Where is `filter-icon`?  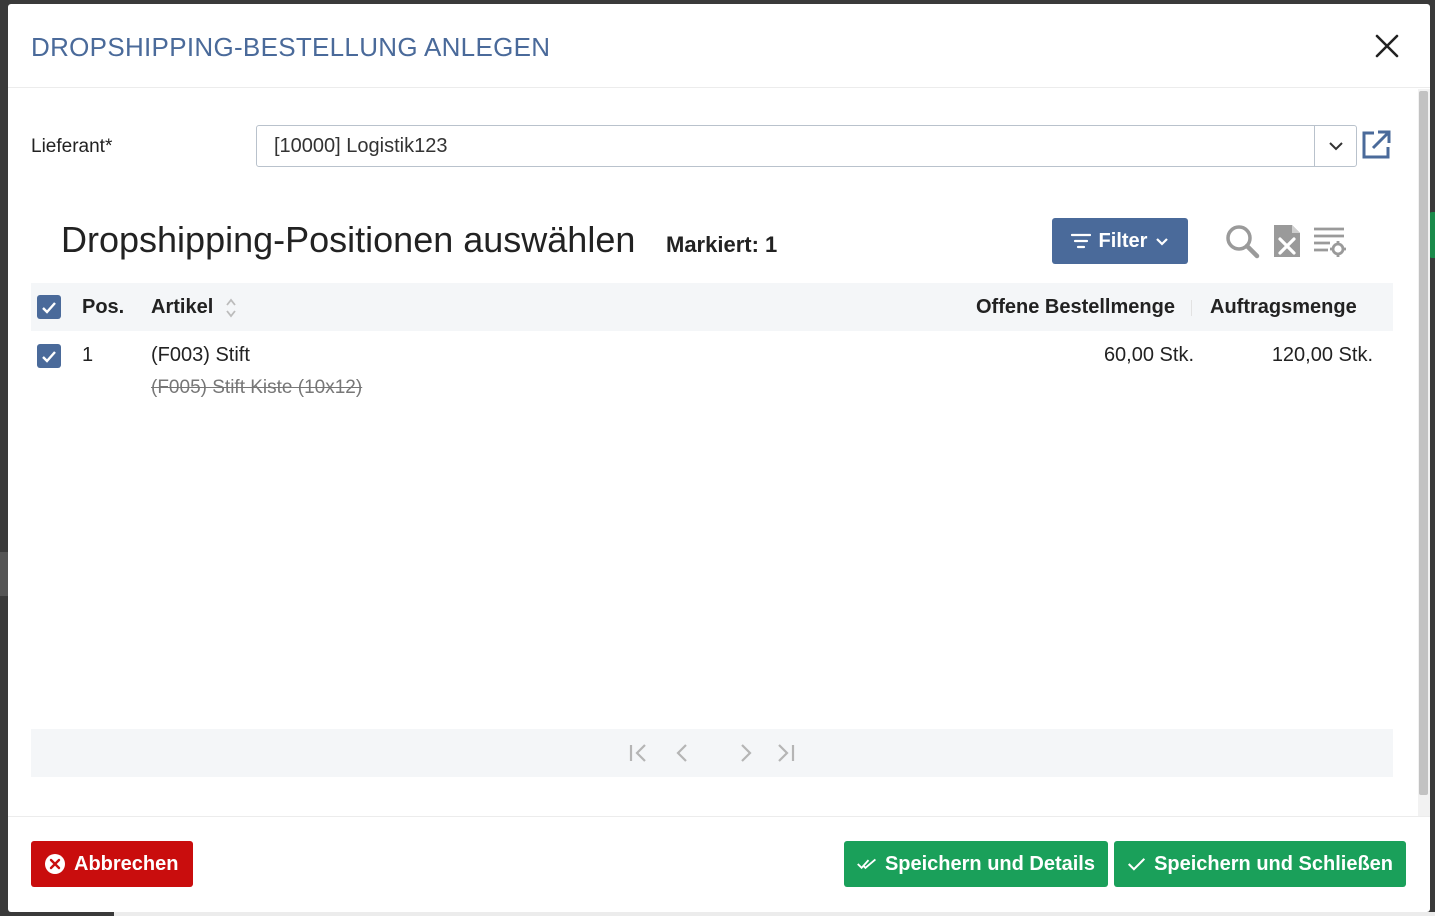
filter-icon is located at coordinates (1080, 241).